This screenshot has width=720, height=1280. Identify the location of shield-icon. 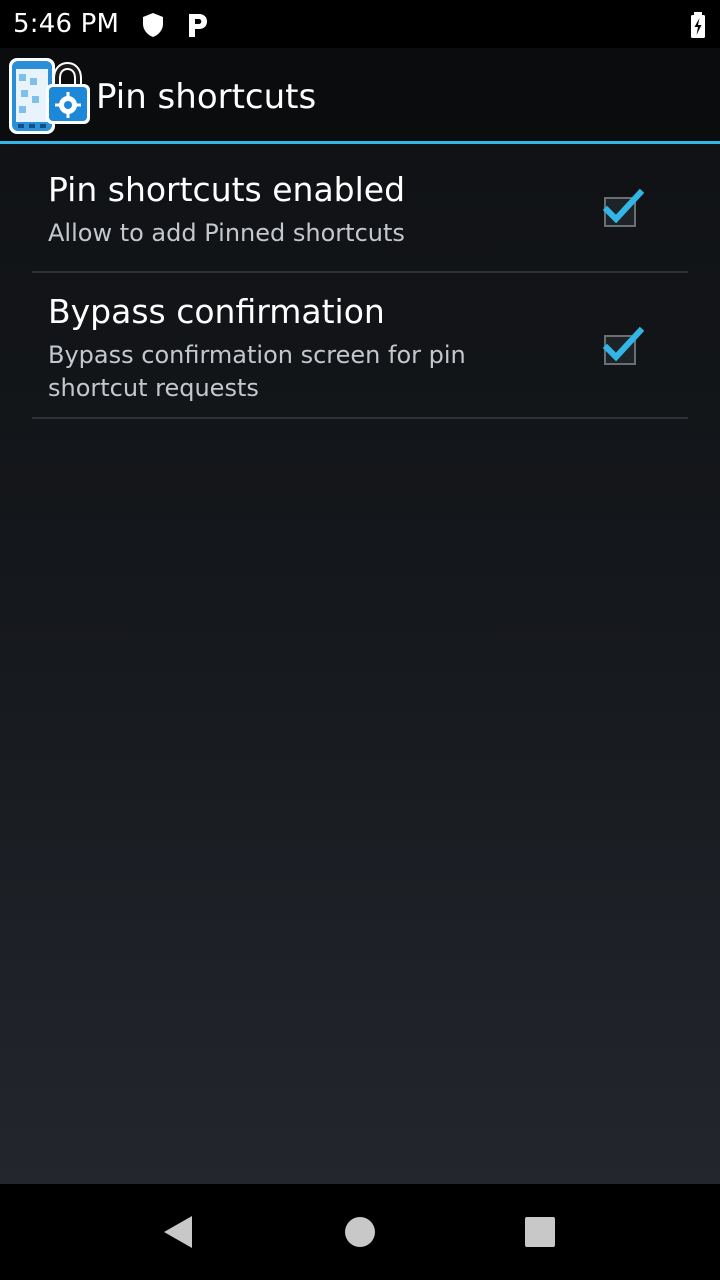
(153, 25).